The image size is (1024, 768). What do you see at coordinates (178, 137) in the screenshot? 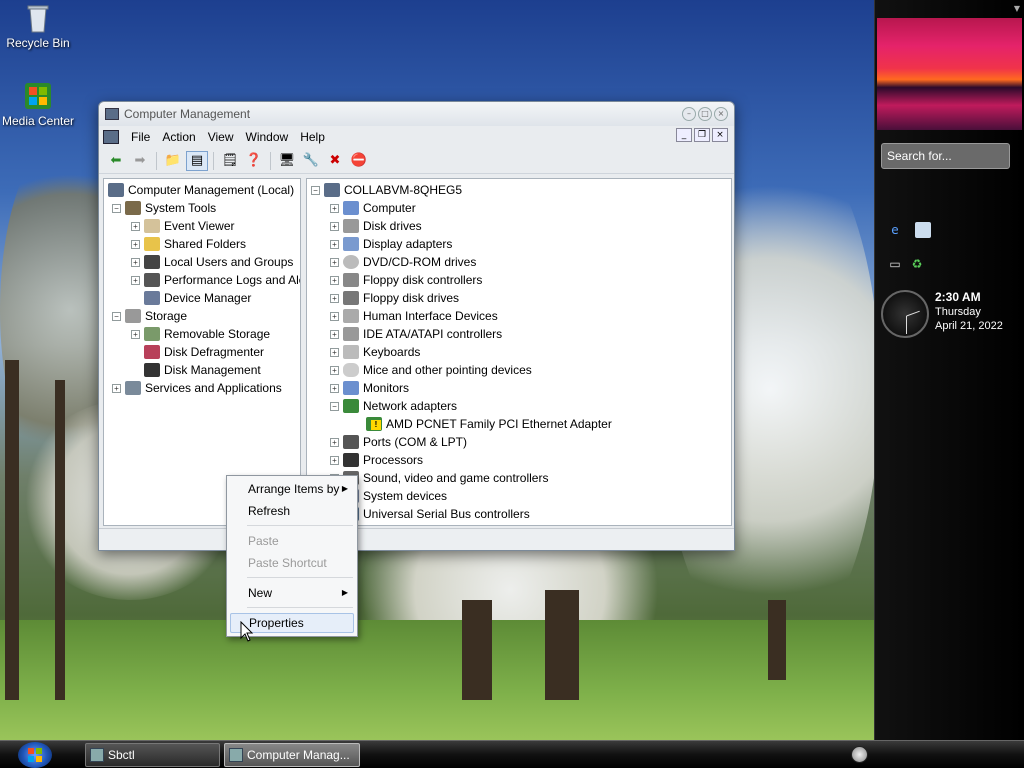
I see `menu-action: Action` at bounding box center [178, 137].